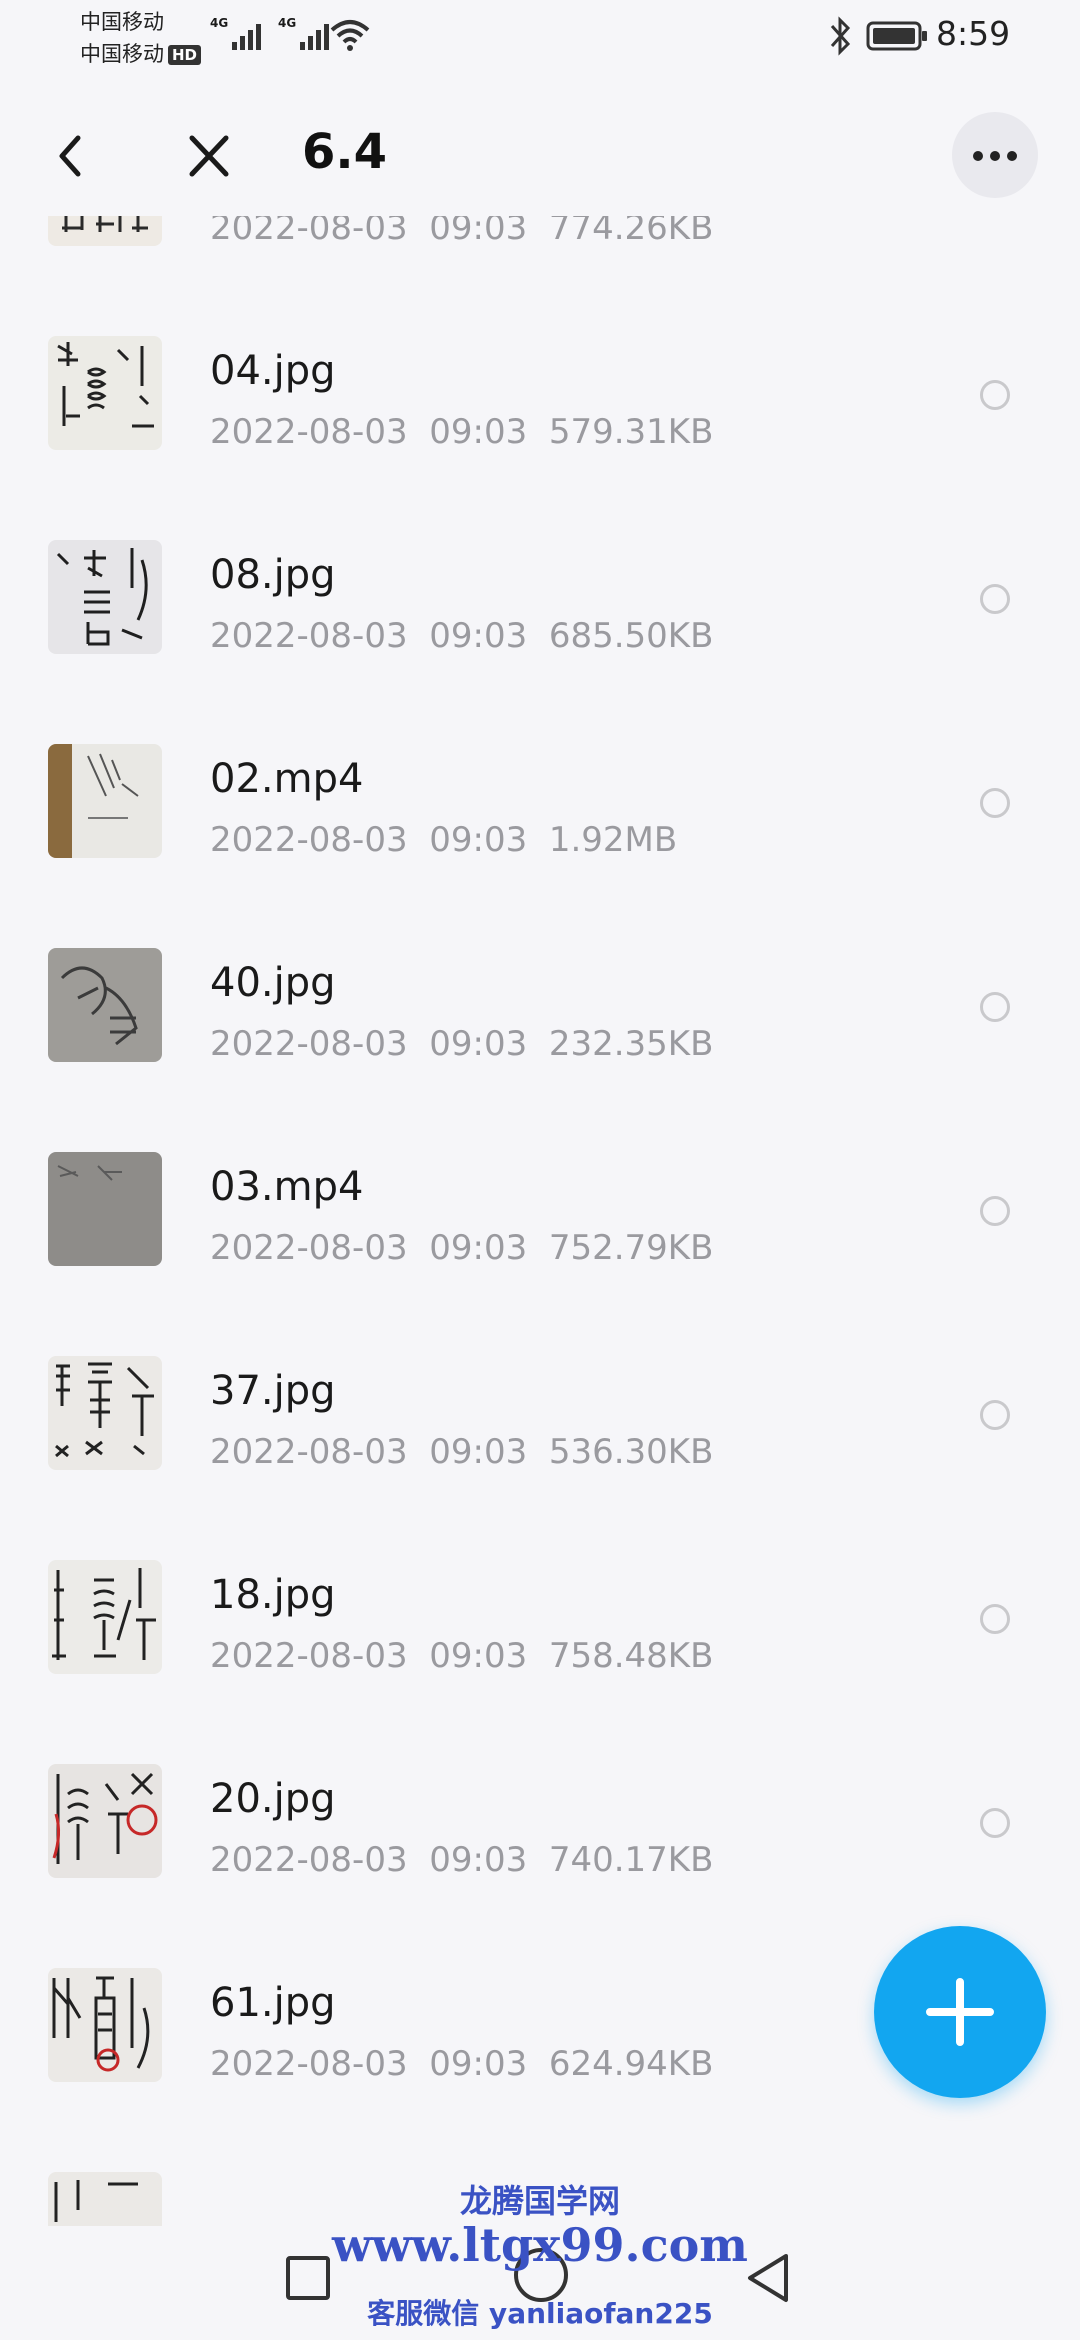 This screenshot has width=1080, height=2340. I want to click on file-name: 08.jpg, so click(273, 575).